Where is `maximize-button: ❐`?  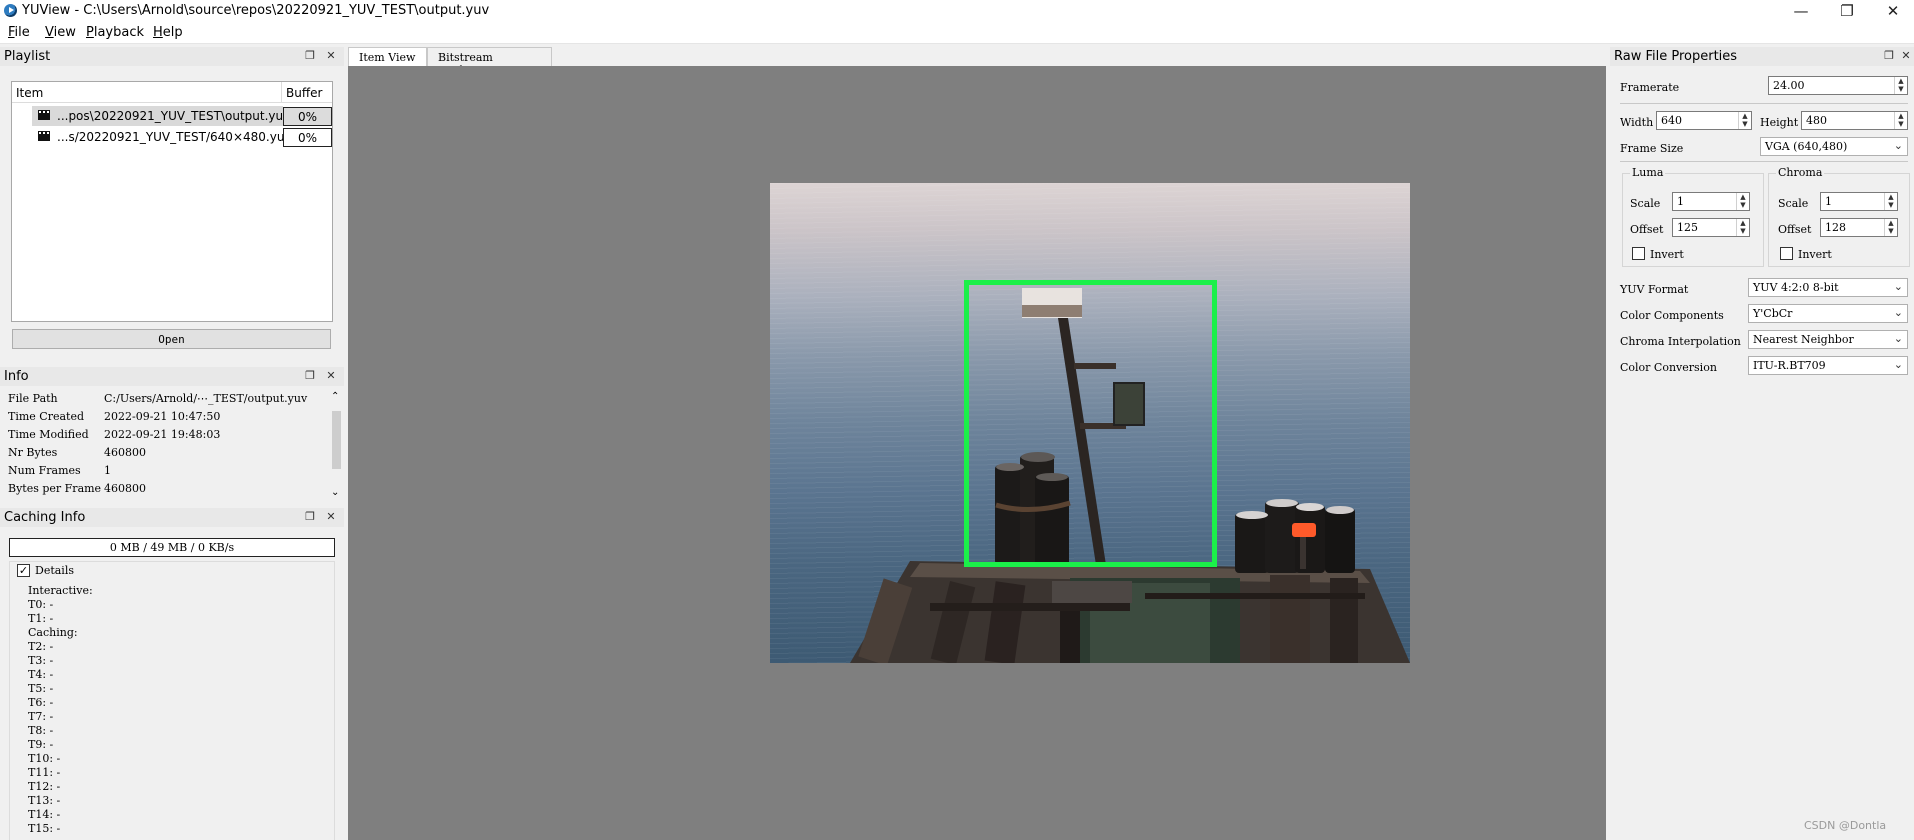
maximize-button: ❐ is located at coordinates (1847, 11).